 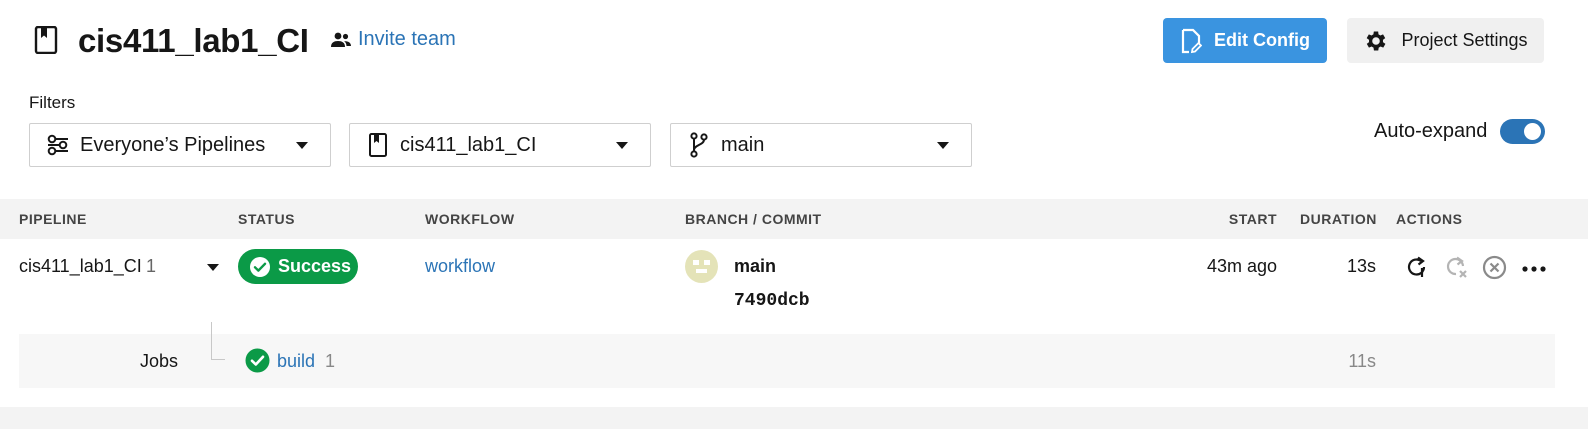 What do you see at coordinates (407, 39) in the screenshot?
I see `invite-team-label: Invite team` at bounding box center [407, 39].